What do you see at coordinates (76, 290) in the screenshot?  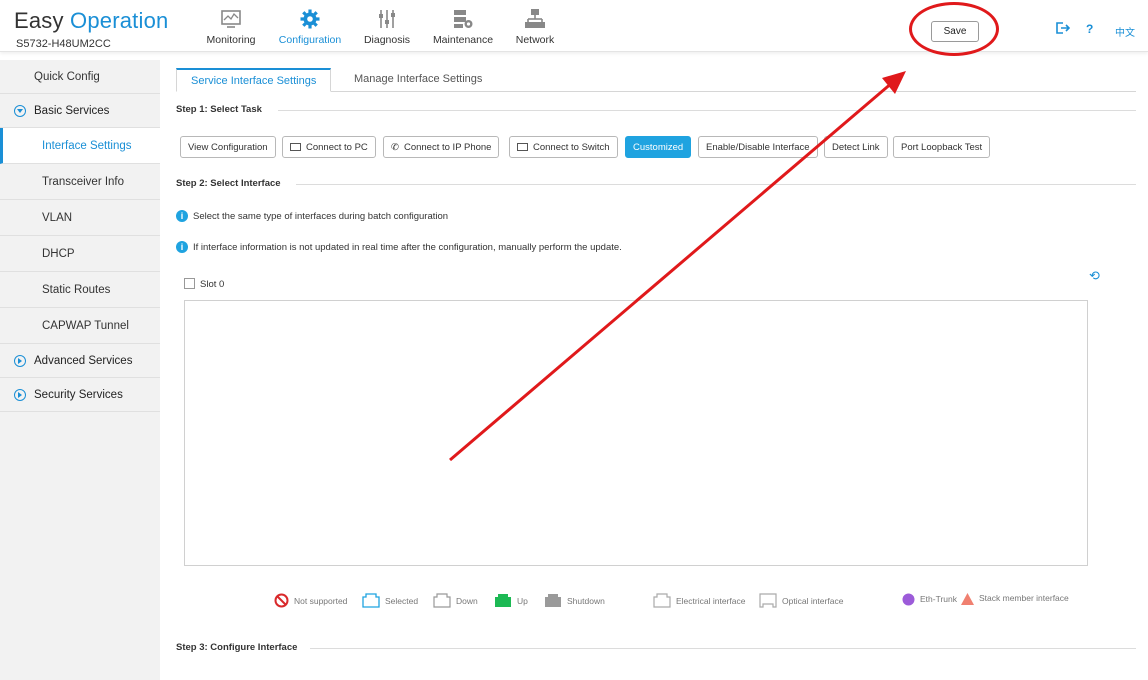 I see `sidebar-item-label: Static Routes` at bounding box center [76, 290].